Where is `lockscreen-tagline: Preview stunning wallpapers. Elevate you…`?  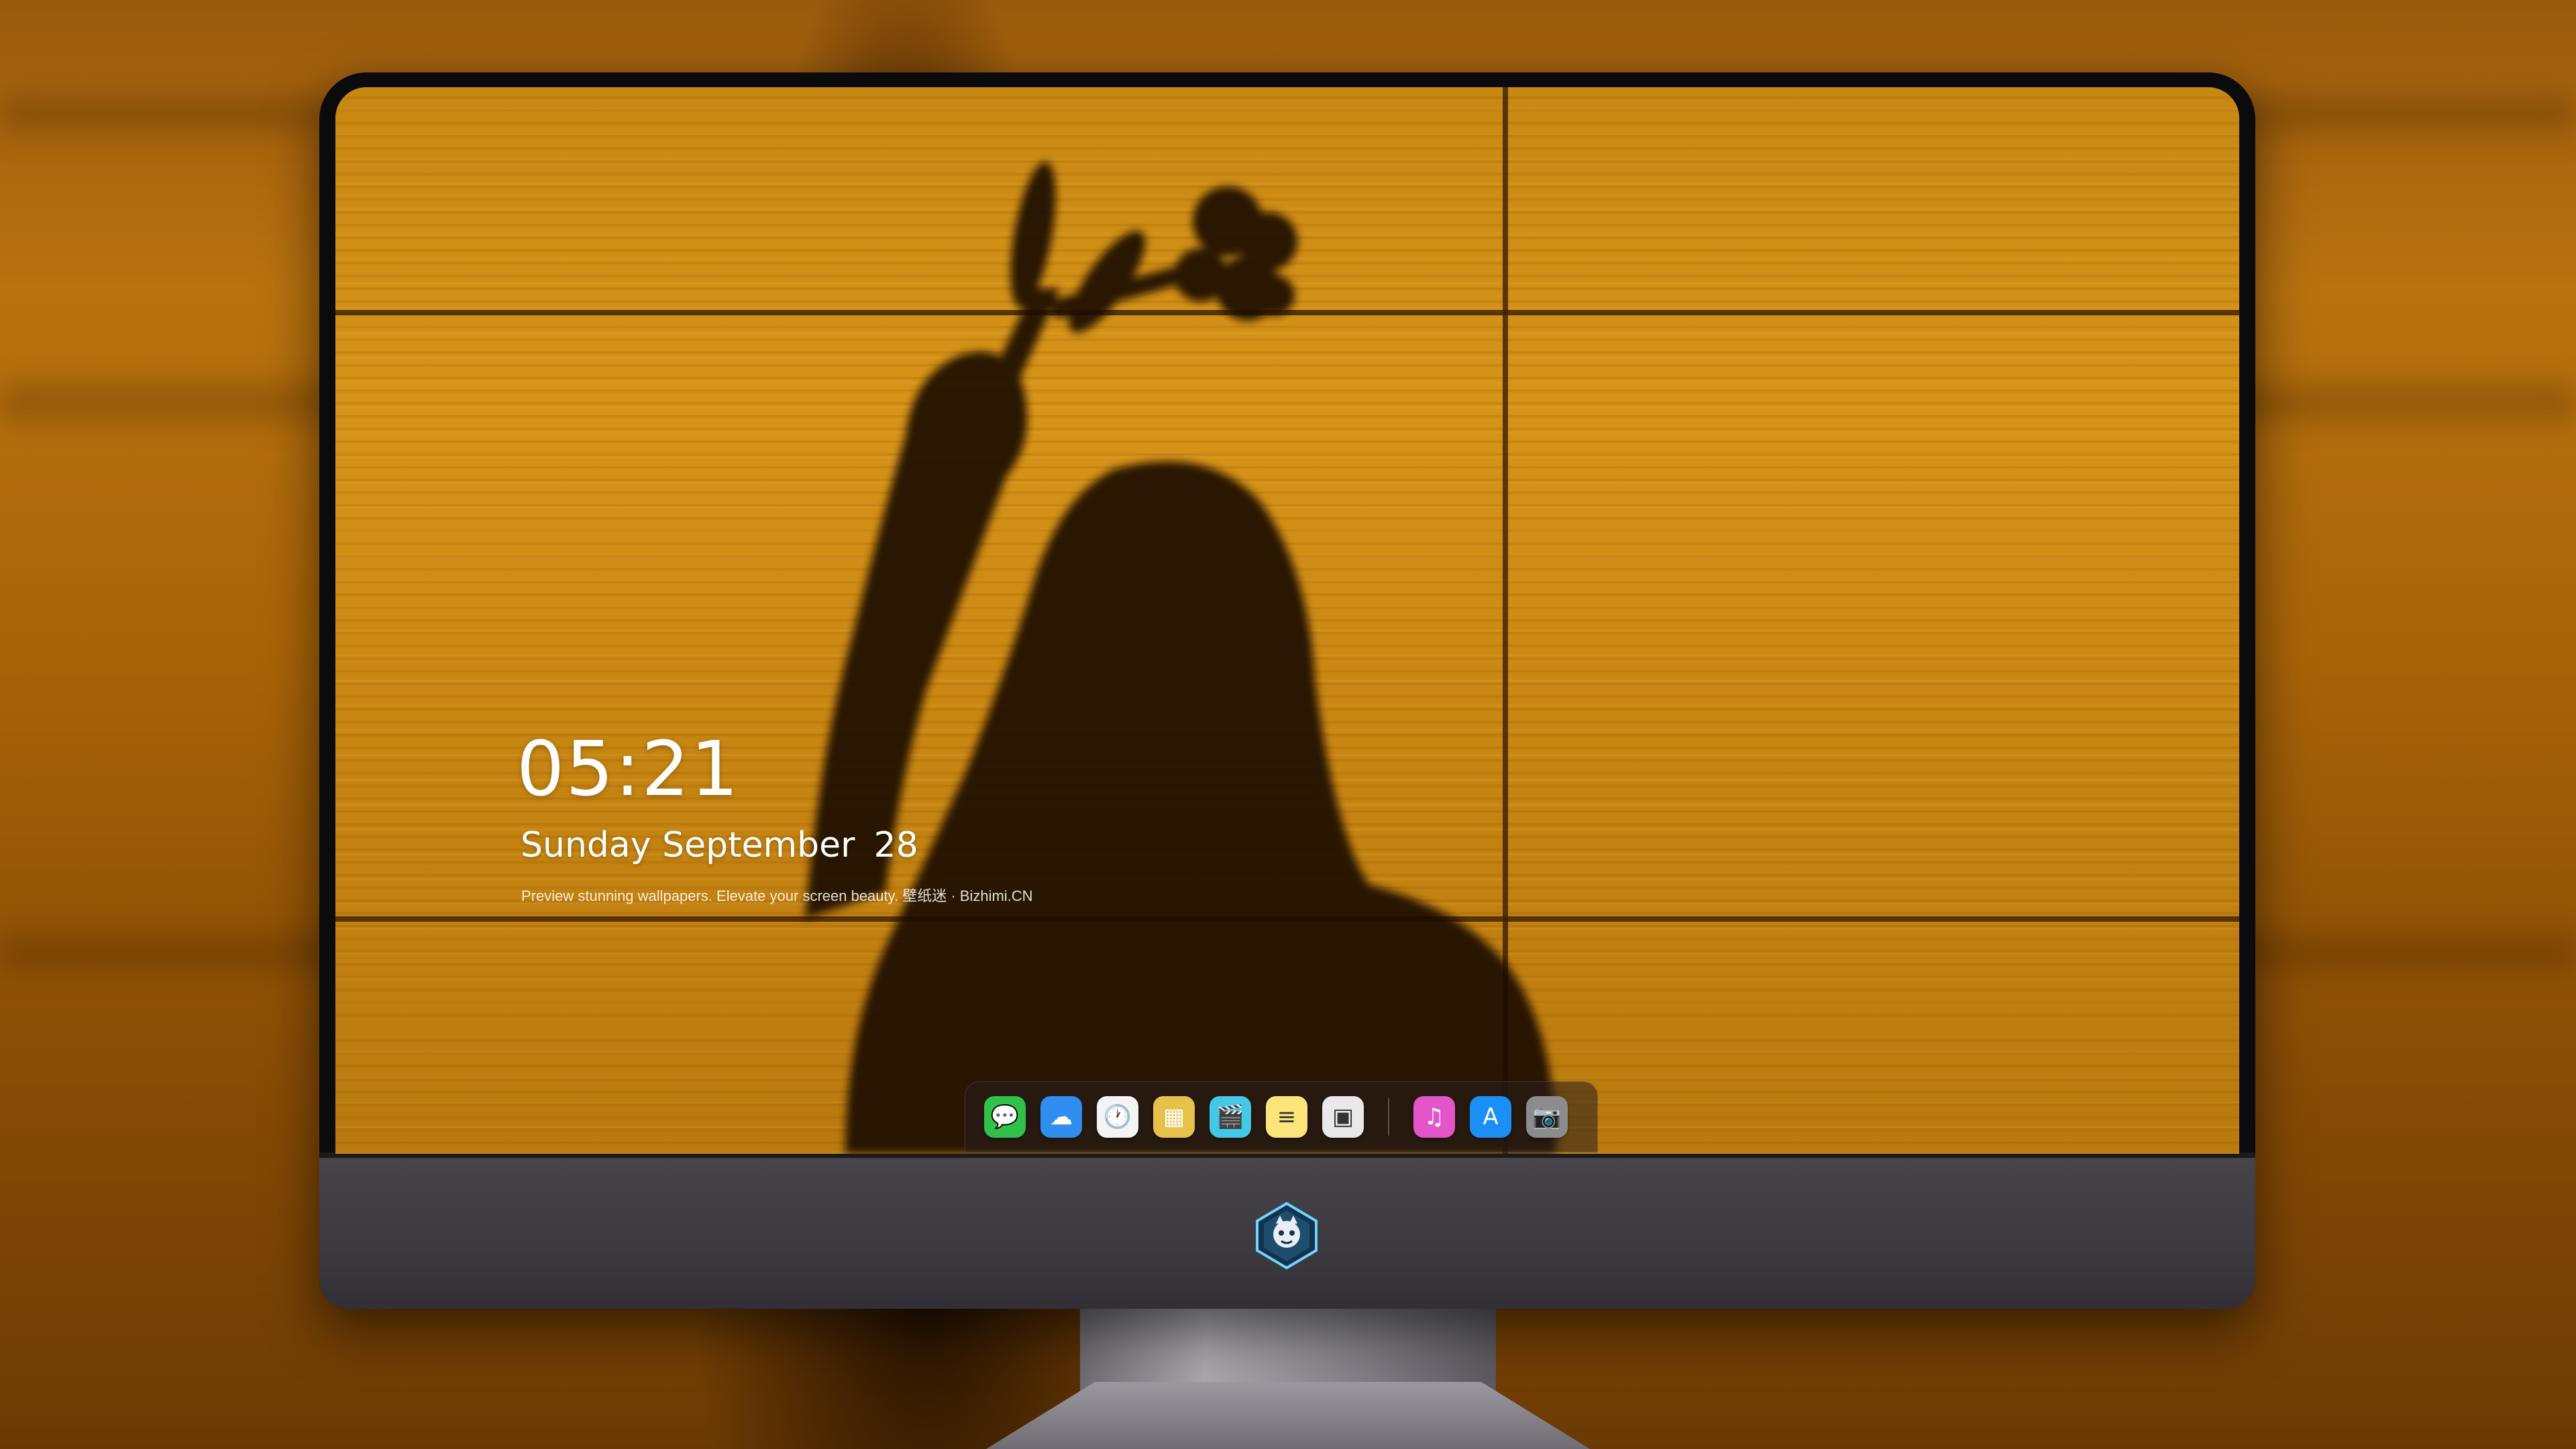 lockscreen-tagline: Preview stunning wallpapers. Elevate you… is located at coordinates (777, 896).